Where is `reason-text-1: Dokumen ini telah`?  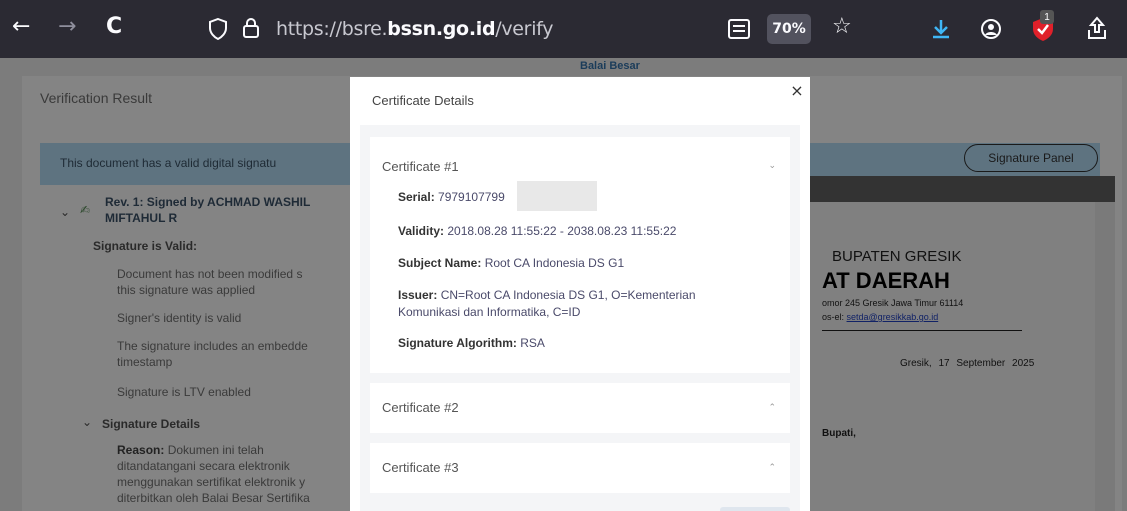 reason-text-1: Dokumen ini telah is located at coordinates (215, 450).